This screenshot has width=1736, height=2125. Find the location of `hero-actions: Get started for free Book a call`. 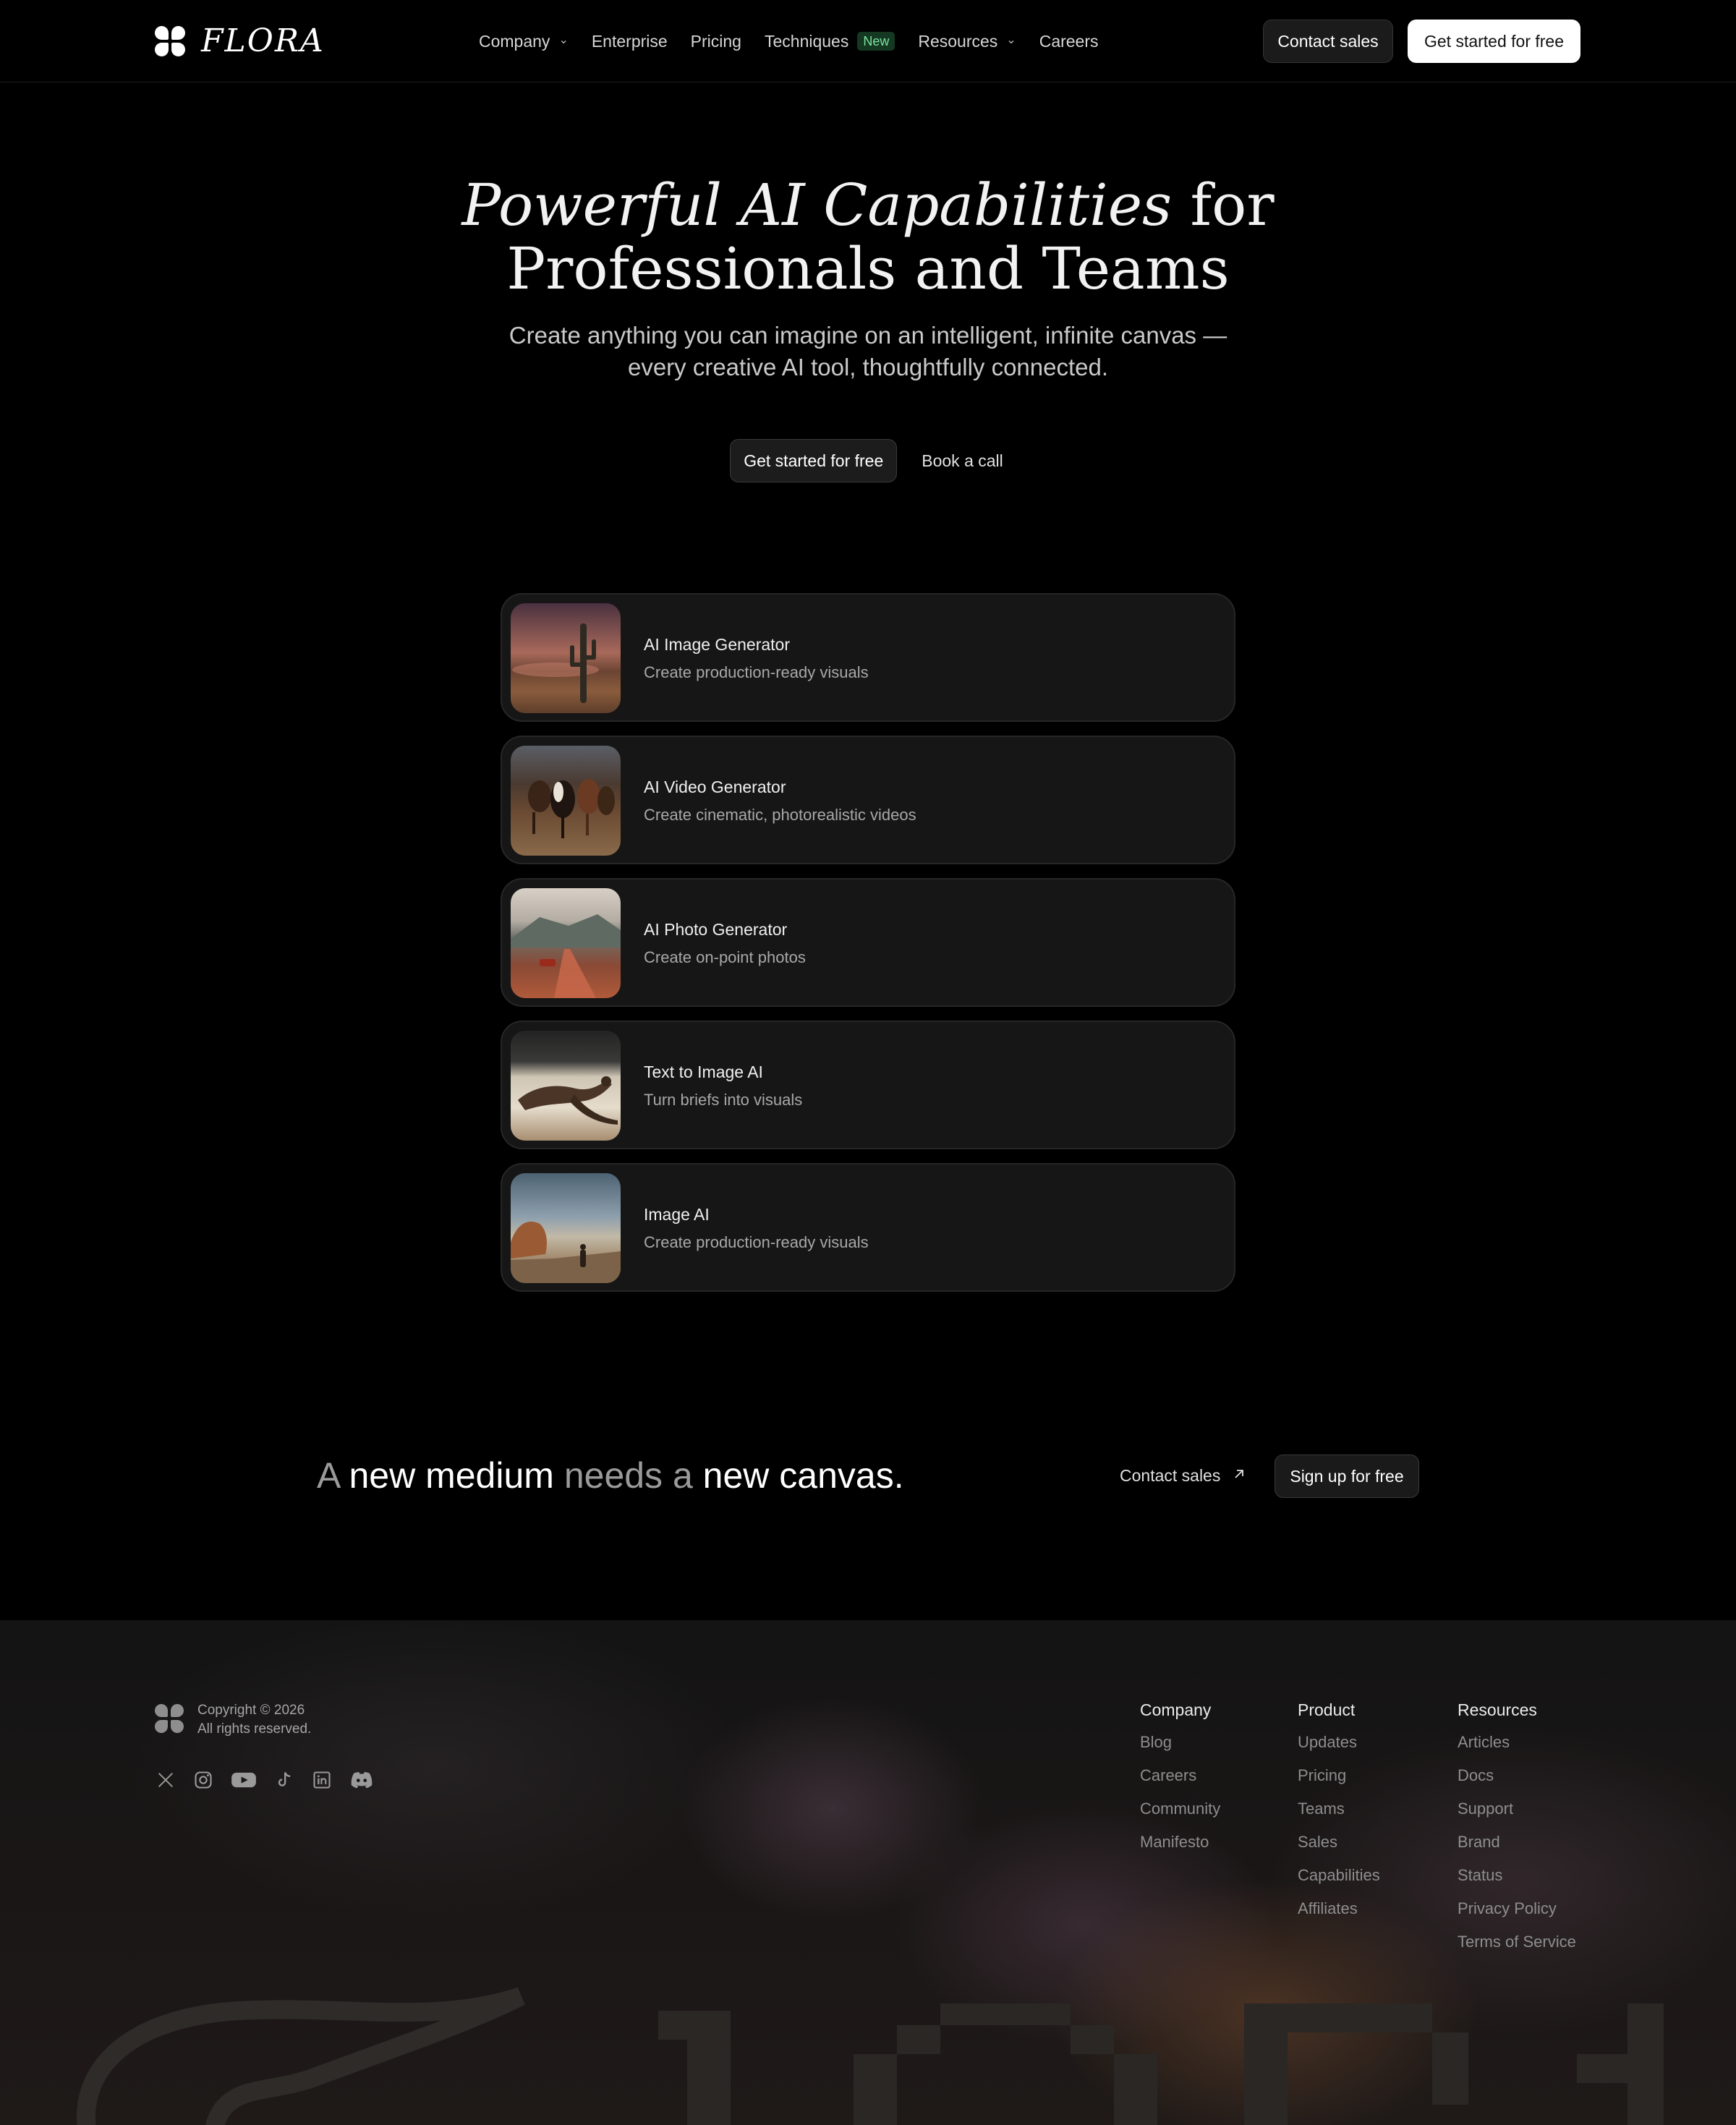

hero-actions: Get started for free Book a call is located at coordinates (868, 461).